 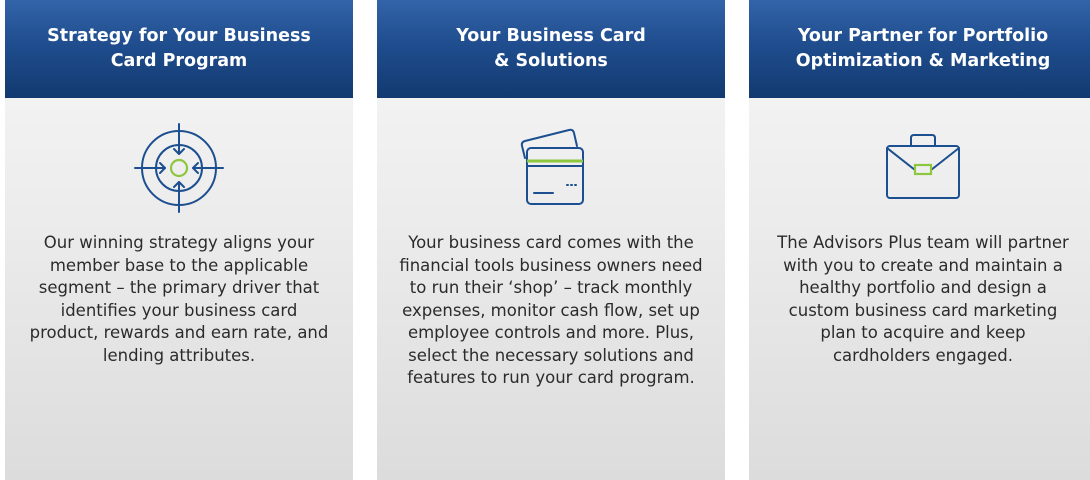 What do you see at coordinates (551, 49) in the screenshot?
I see `card-title: Your Business Card & Solutions` at bounding box center [551, 49].